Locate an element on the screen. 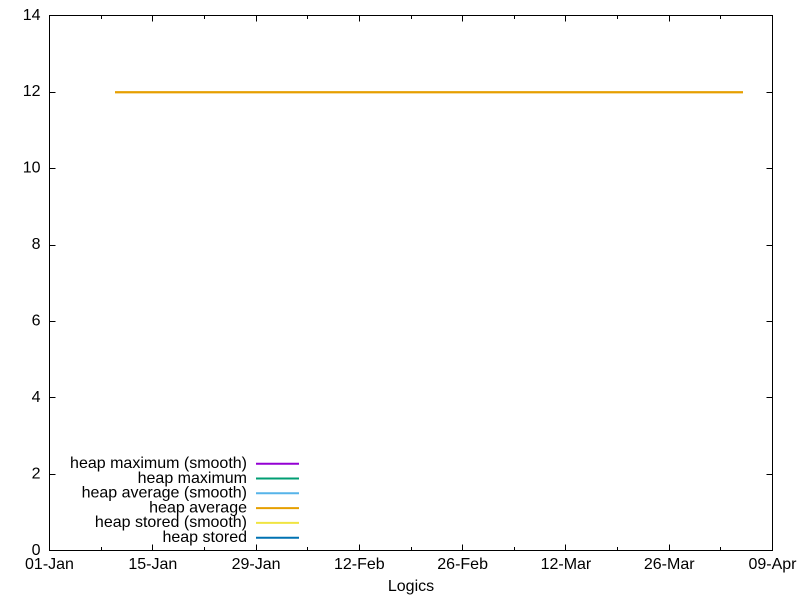 Image resolution: width=800 pixels, height=600 pixels. svg-text: 12-Mar is located at coordinates (566, 564).